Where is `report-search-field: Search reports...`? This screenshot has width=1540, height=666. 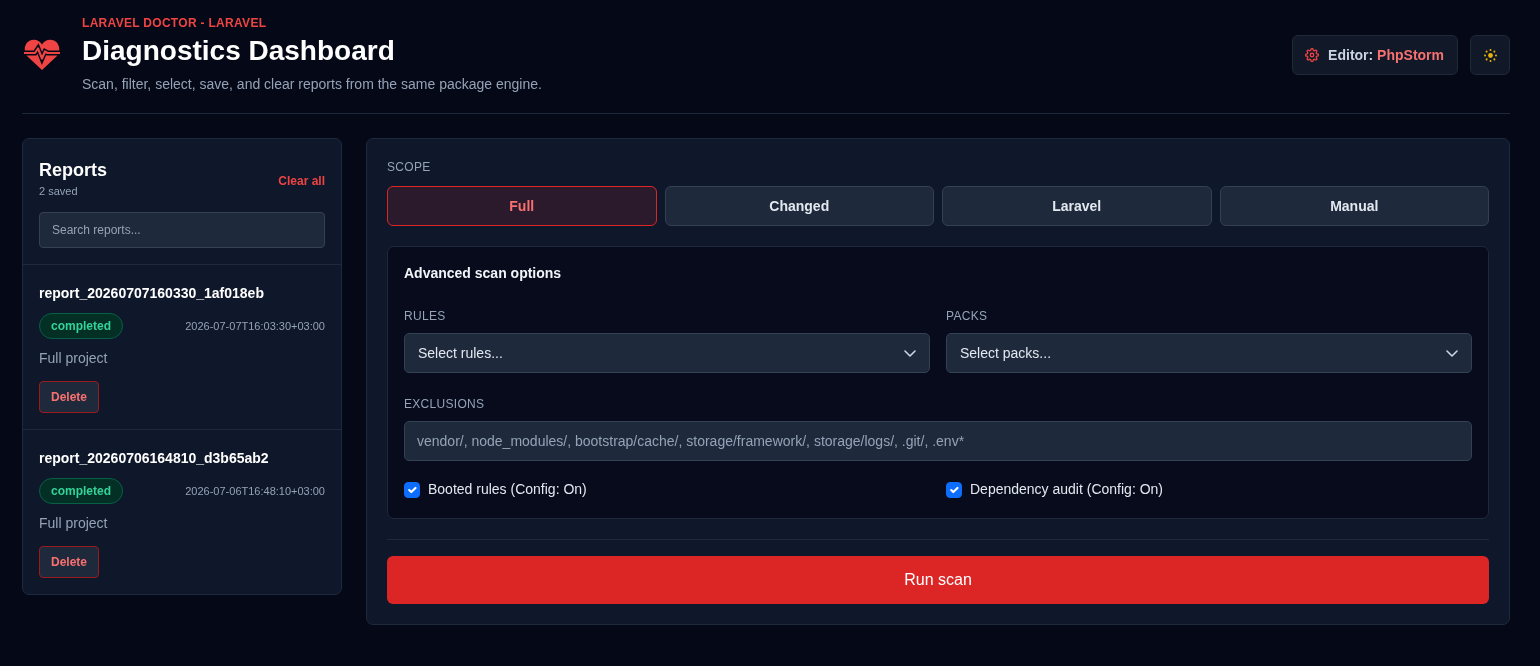 report-search-field: Search reports... is located at coordinates (182, 230).